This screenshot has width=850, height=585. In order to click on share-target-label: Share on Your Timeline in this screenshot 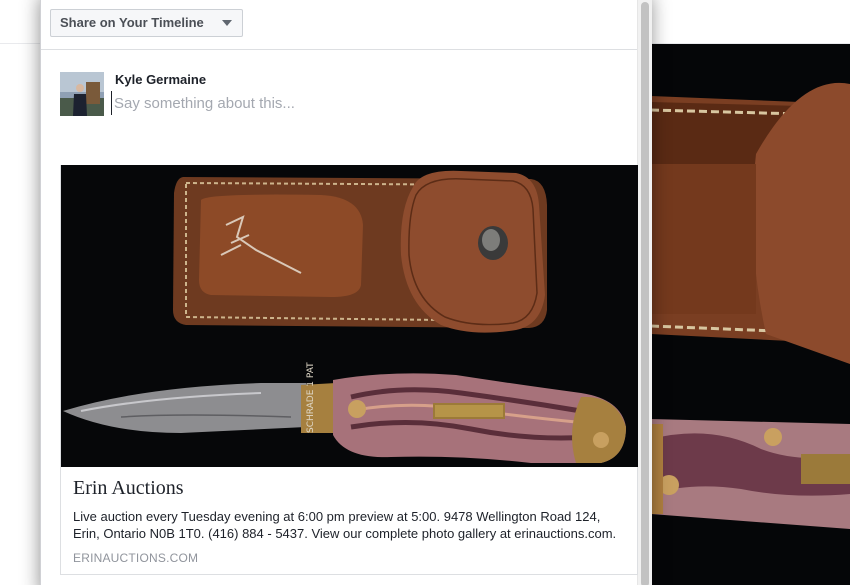, I will do `click(132, 22)`.